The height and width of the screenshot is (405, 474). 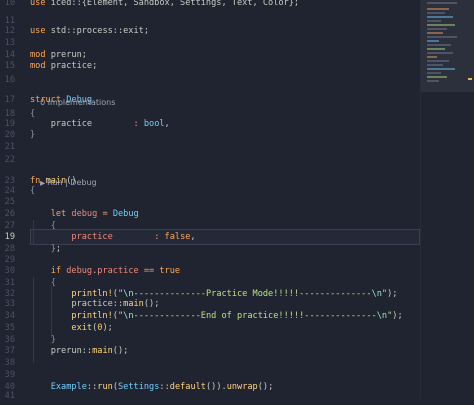 What do you see at coordinates (40, 4) in the screenshot?
I see `code-token: use` at bounding box center [40, 4].